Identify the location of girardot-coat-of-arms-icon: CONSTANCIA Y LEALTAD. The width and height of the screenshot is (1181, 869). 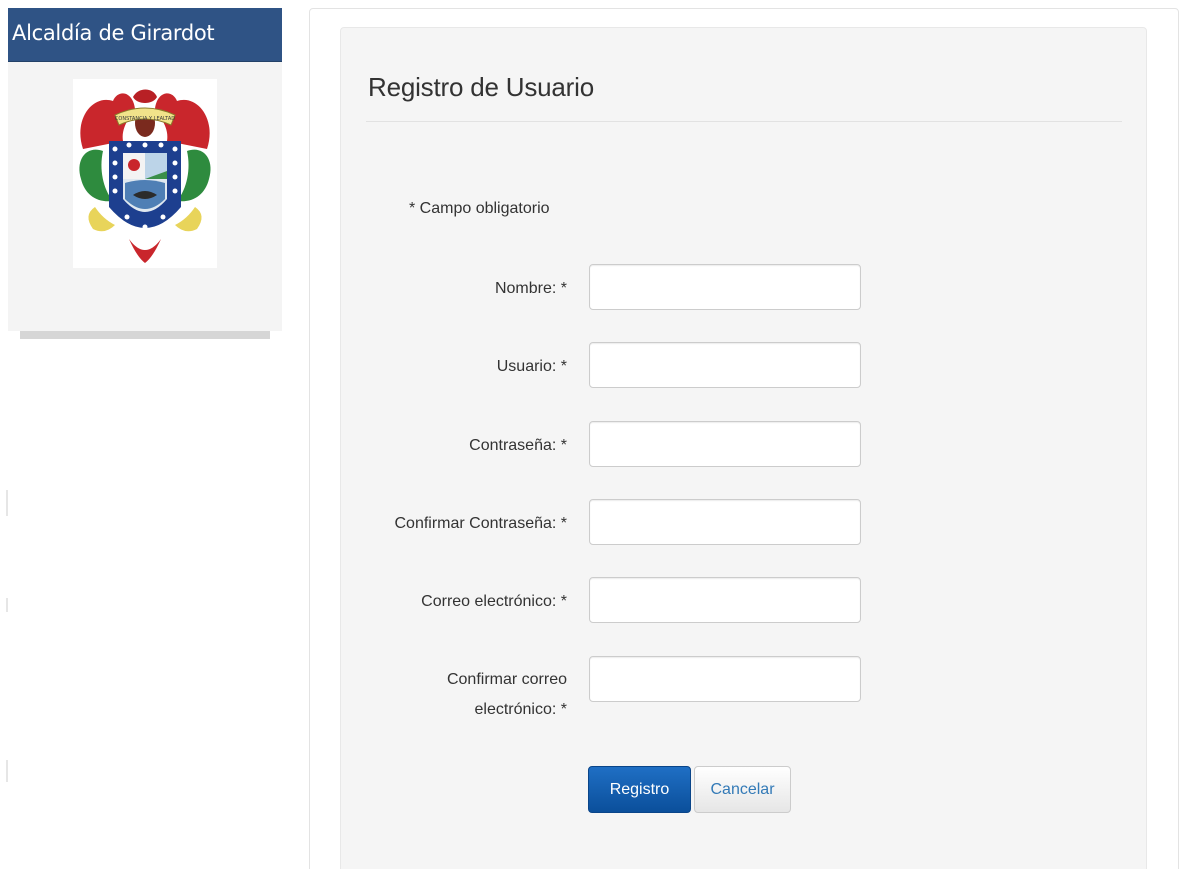
(145, 173).